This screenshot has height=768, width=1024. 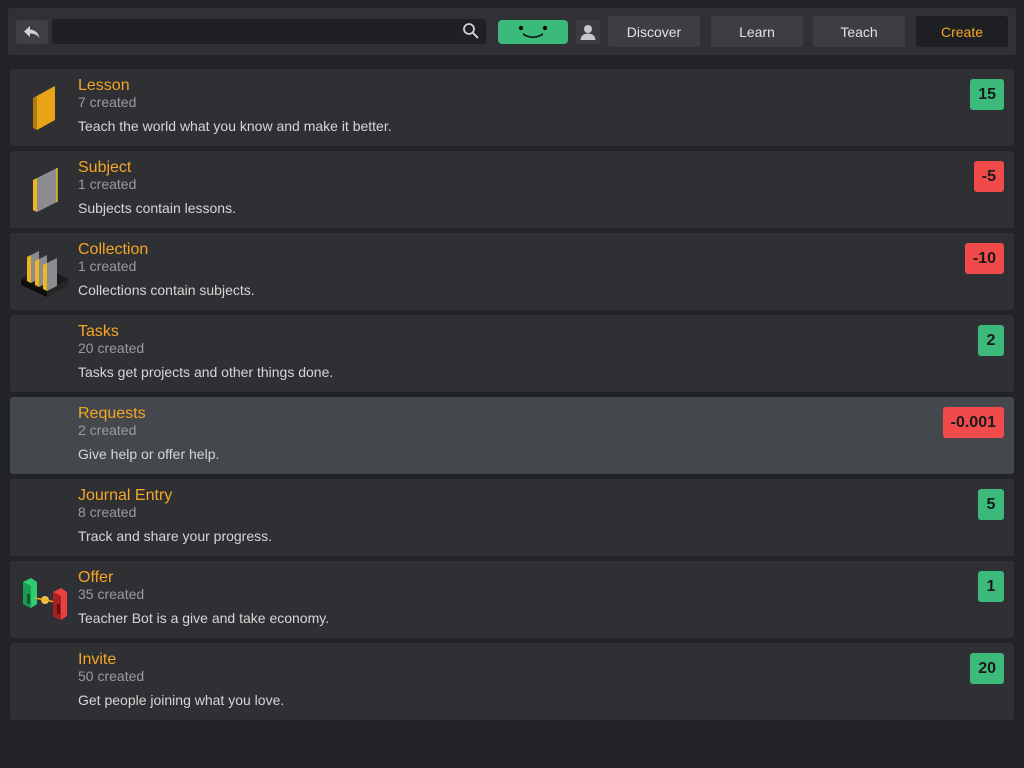 I want to click on book-icon, so click(x=45, y=107).